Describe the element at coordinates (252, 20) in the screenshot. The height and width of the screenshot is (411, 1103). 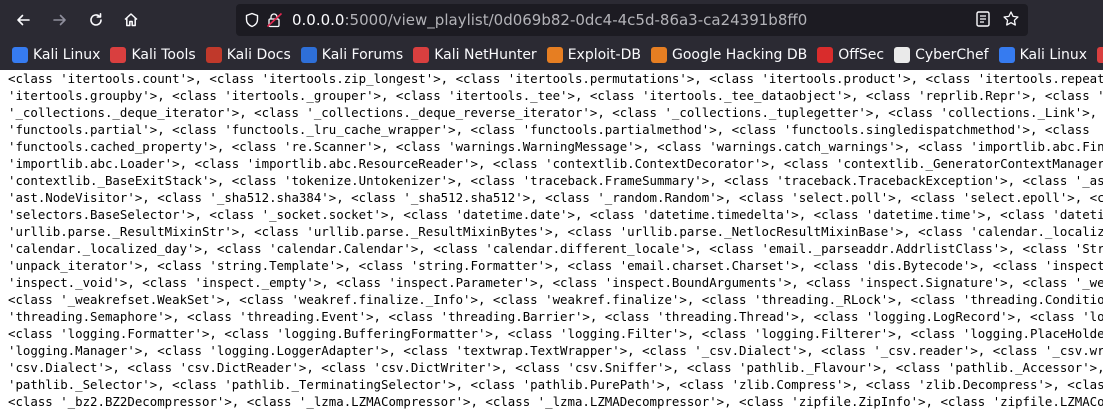
I see `shield-icon` at that location.